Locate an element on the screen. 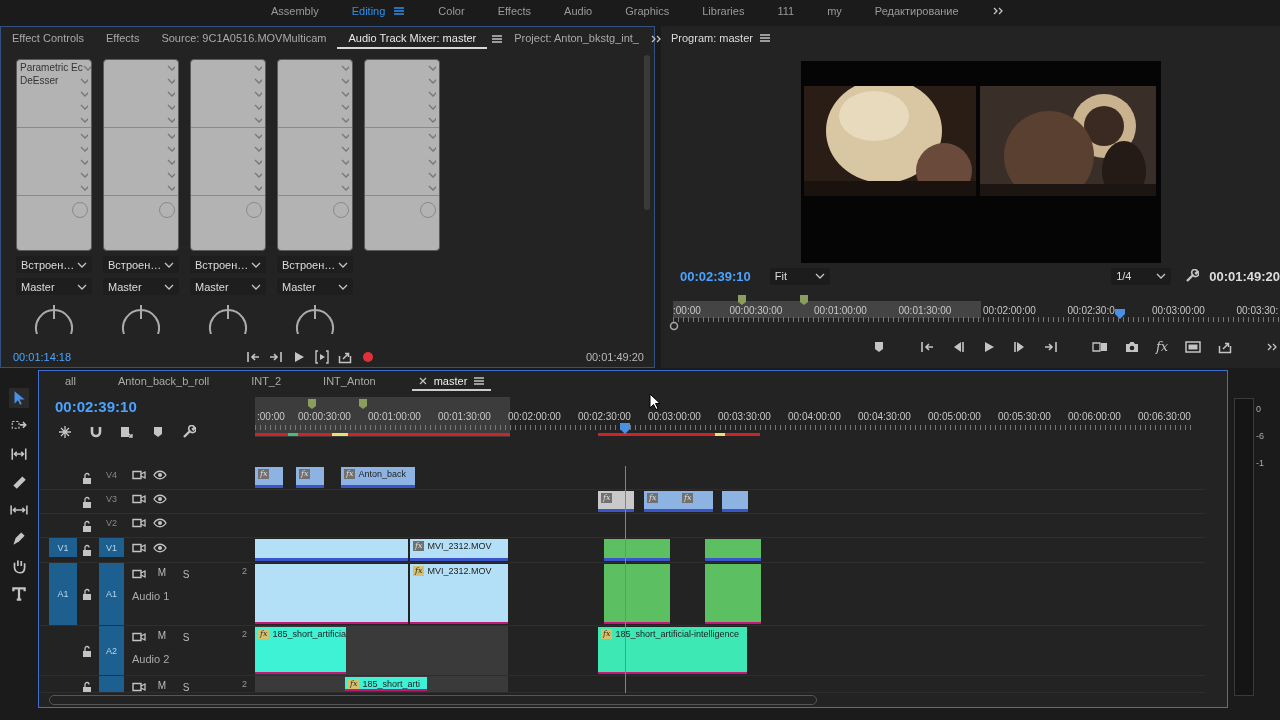 The height and width of the screenshot is (720, 1280). sequence-tab: INT_2 is located at coordinates (266, 380).